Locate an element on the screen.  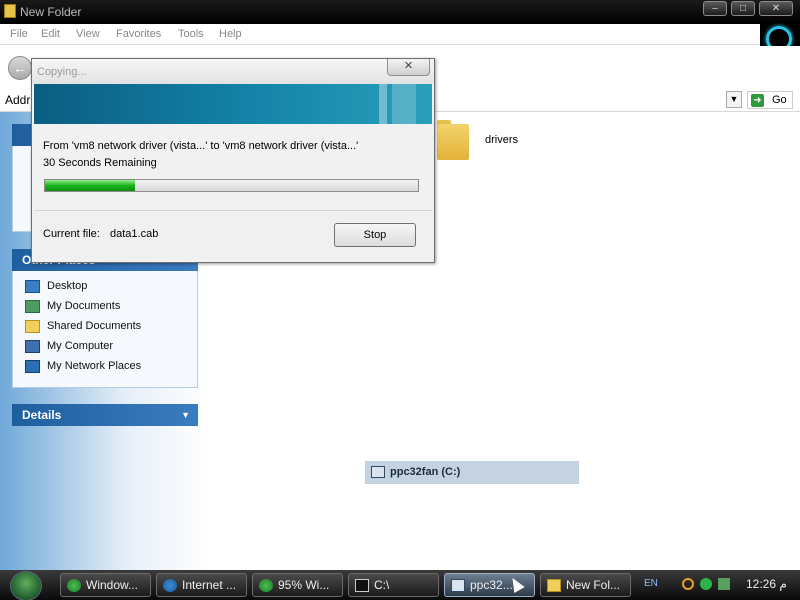
windows-brand-icon is located at coordinates (780, 38).